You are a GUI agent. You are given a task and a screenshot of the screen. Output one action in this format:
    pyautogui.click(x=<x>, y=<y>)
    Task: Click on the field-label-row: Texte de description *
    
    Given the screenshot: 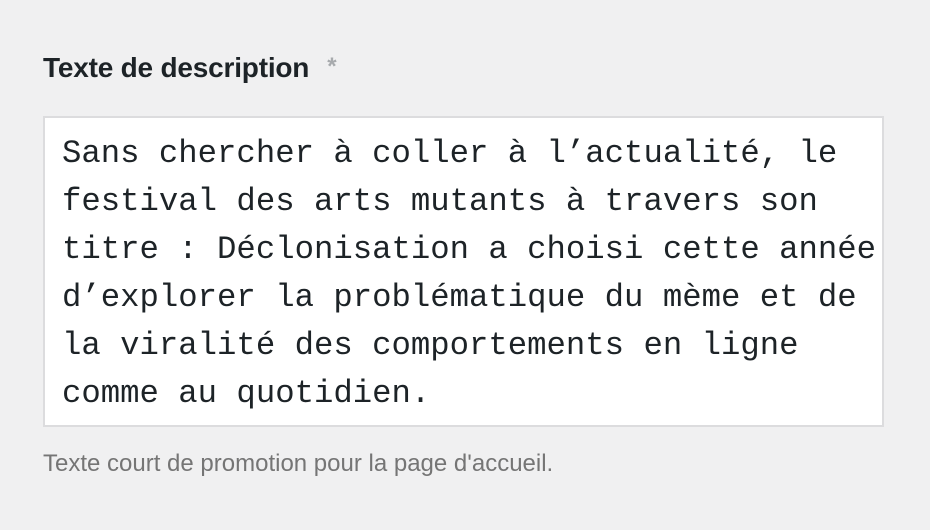 What is the action you would take?
    pyautogui.click(x=463, y=72)
    